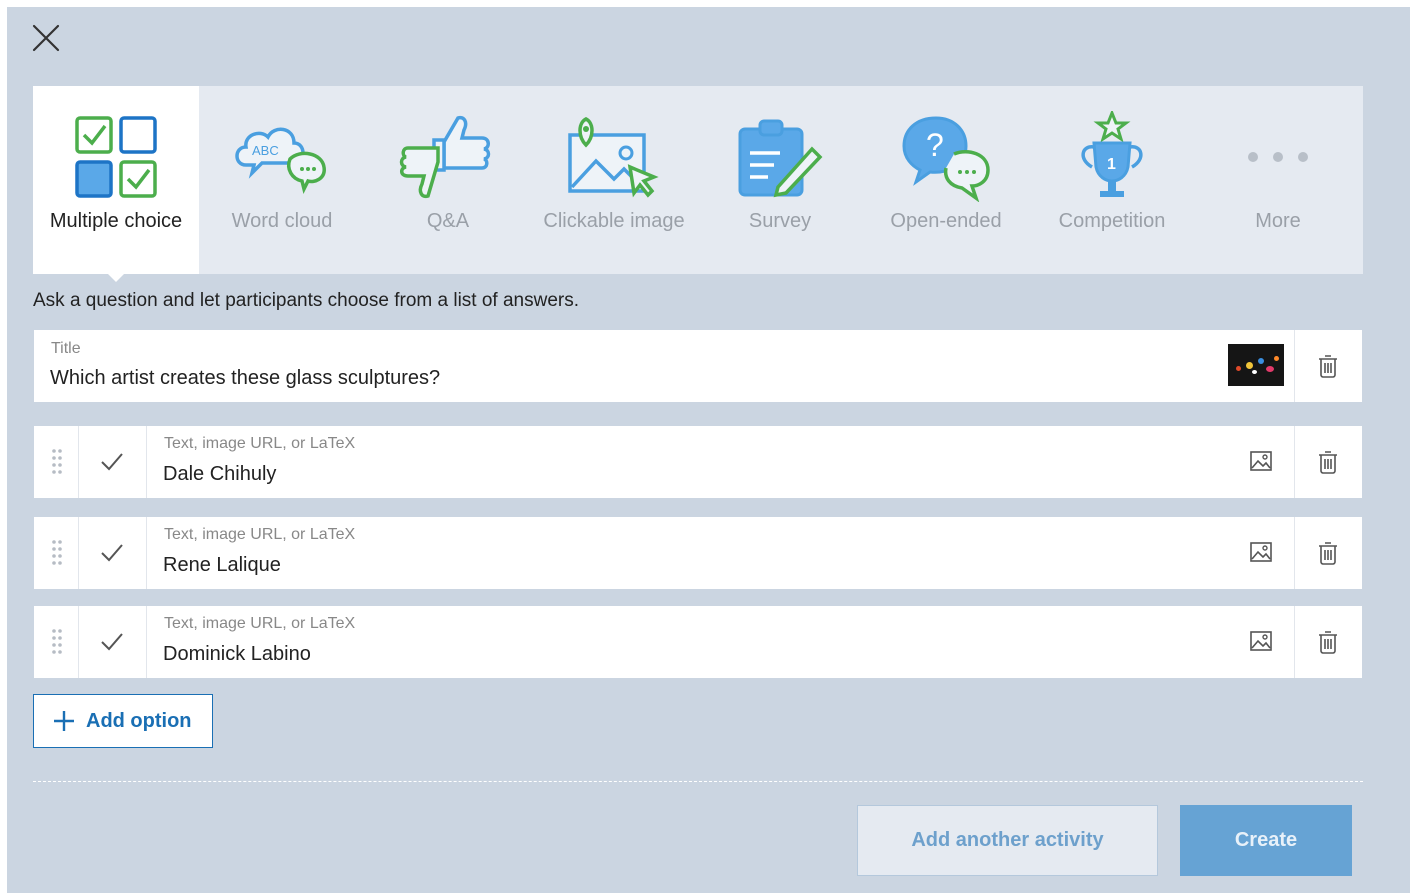  Describe the element at coordinates (265, 150) in the screenshot. I see `svg-text: ABC` at that location.